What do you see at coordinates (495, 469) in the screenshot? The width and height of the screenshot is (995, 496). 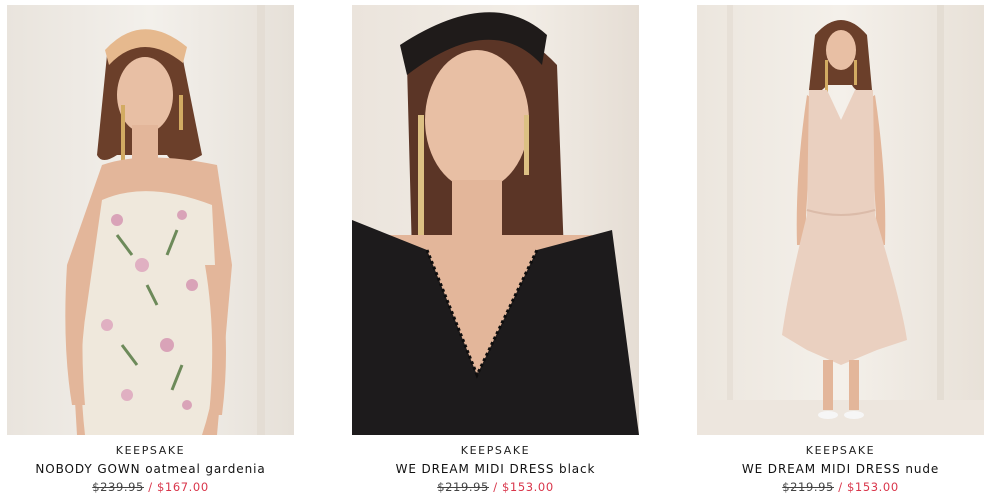 I see `product-name: WE DREAM MIDI DRESS black` at bounding box center [495, 469].